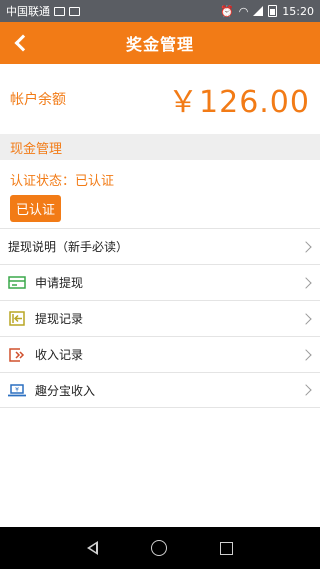 This screenshot has height=569, width=320. I want to click on sd-card-icon, so click(74, 11).